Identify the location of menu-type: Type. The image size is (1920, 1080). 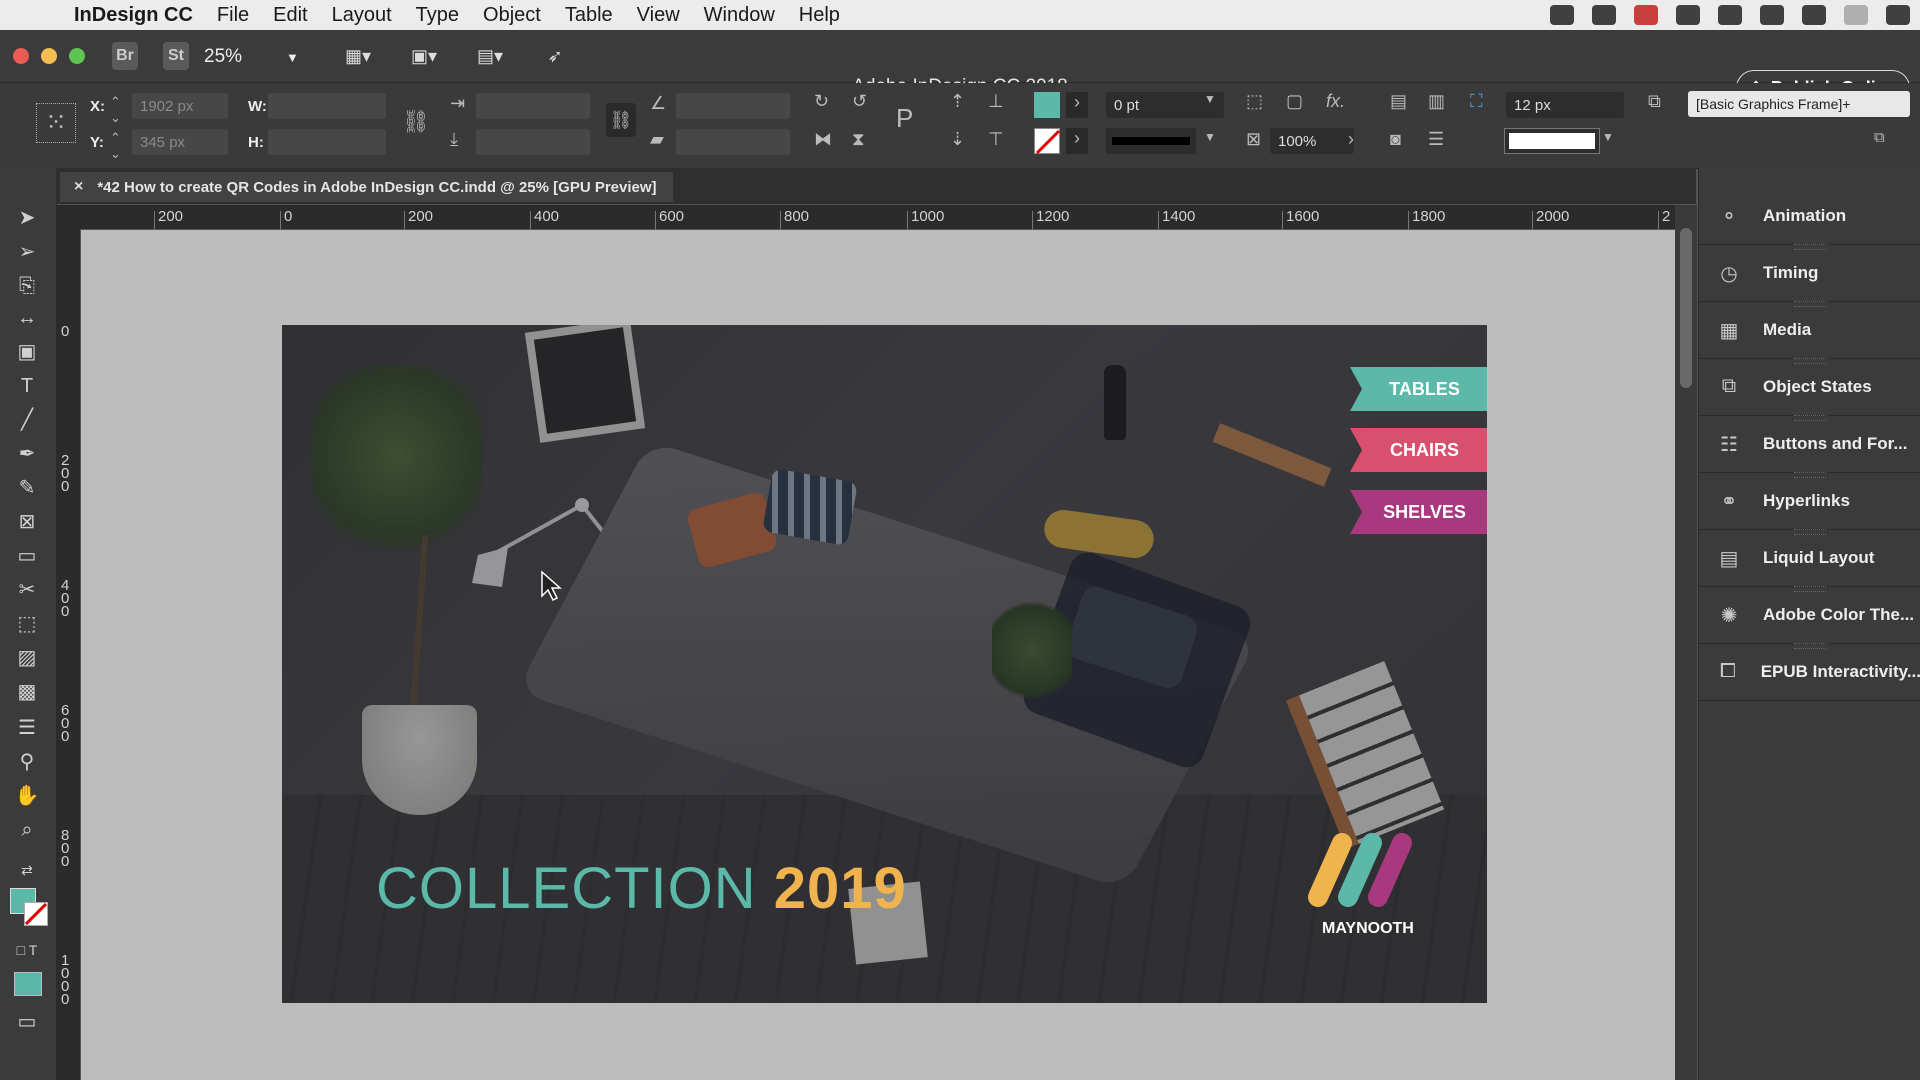
(437, 15).